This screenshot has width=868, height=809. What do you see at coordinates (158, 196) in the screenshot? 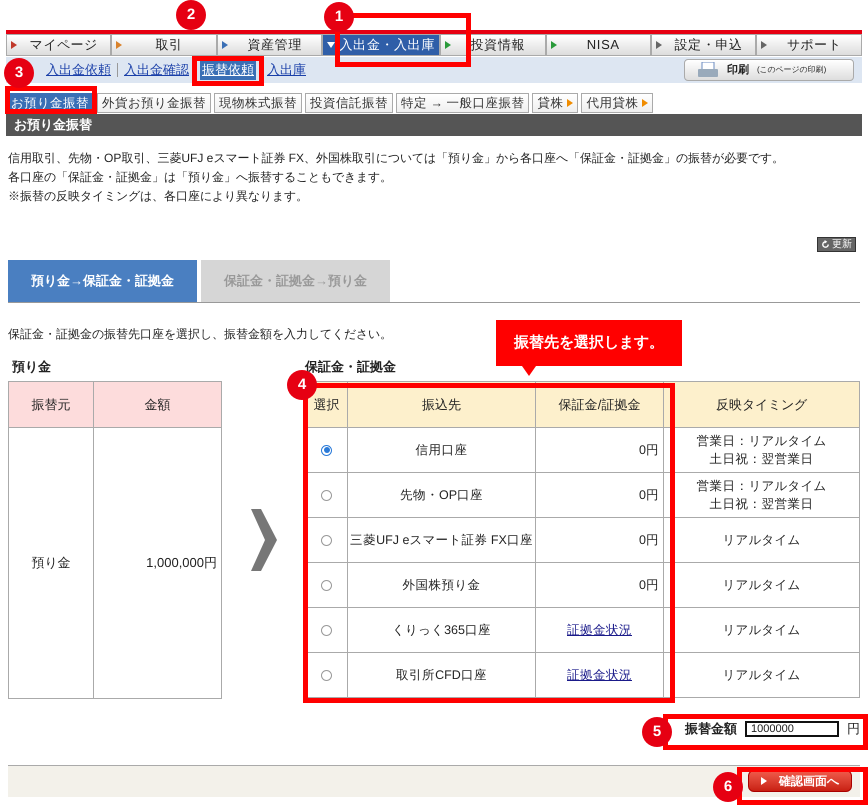
I see `description-text: ※振替の反映タイミングは、各口座により異なります。` at bounding box center [158, 196].